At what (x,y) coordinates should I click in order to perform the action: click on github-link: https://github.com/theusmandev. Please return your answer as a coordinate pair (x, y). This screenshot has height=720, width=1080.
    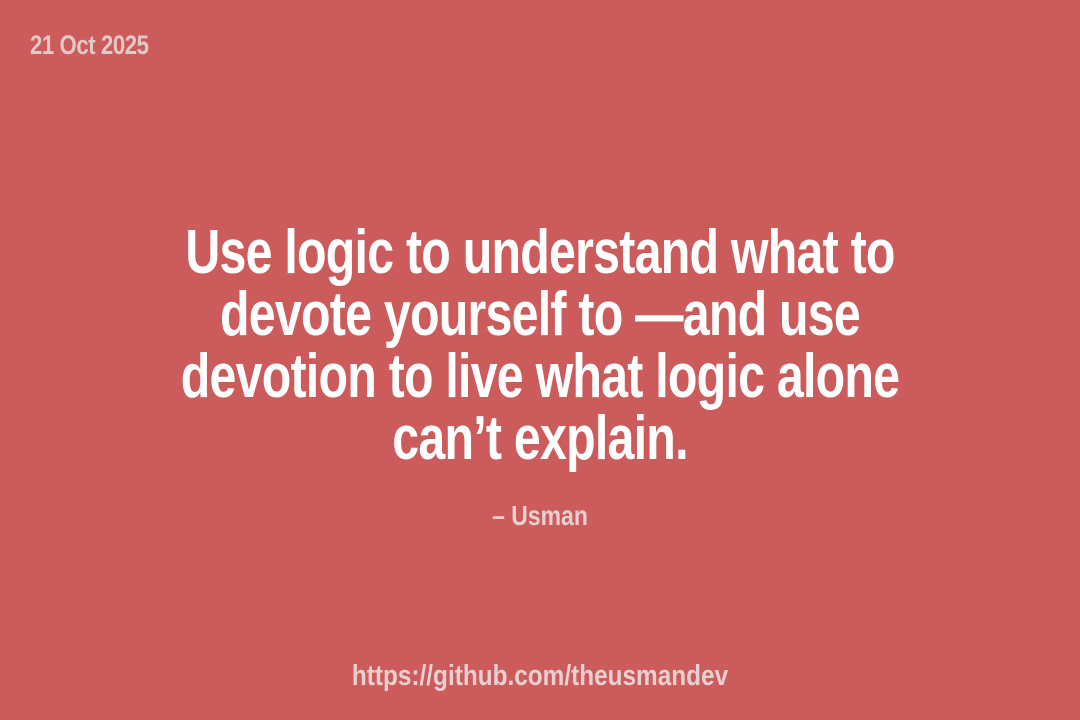
    Looking at the image, I should click on (539, 676).